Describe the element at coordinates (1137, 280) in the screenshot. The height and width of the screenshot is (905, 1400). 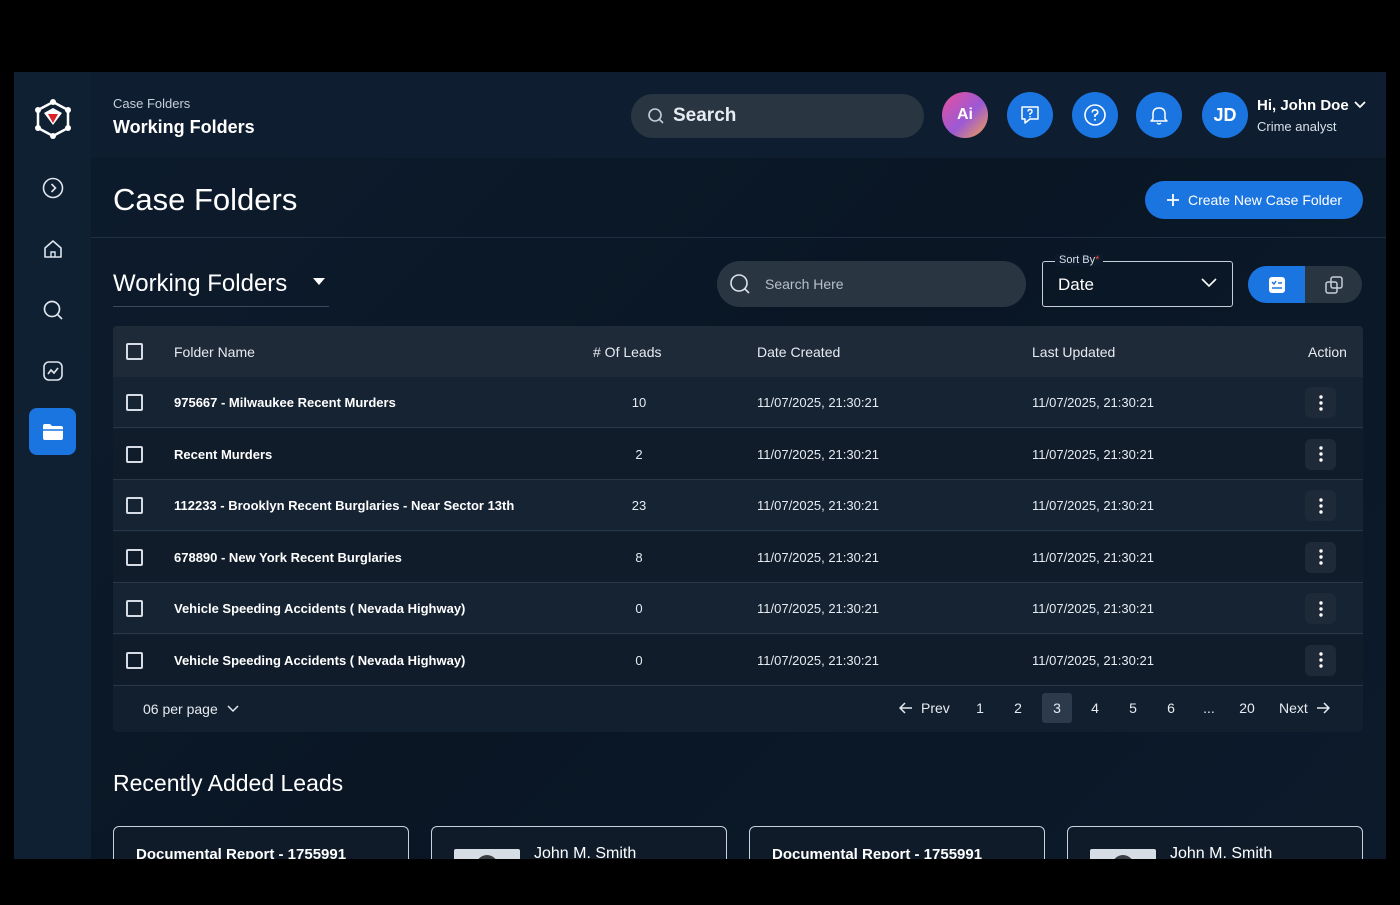
I see `sort-by-select: Sort By* Date` at that location.